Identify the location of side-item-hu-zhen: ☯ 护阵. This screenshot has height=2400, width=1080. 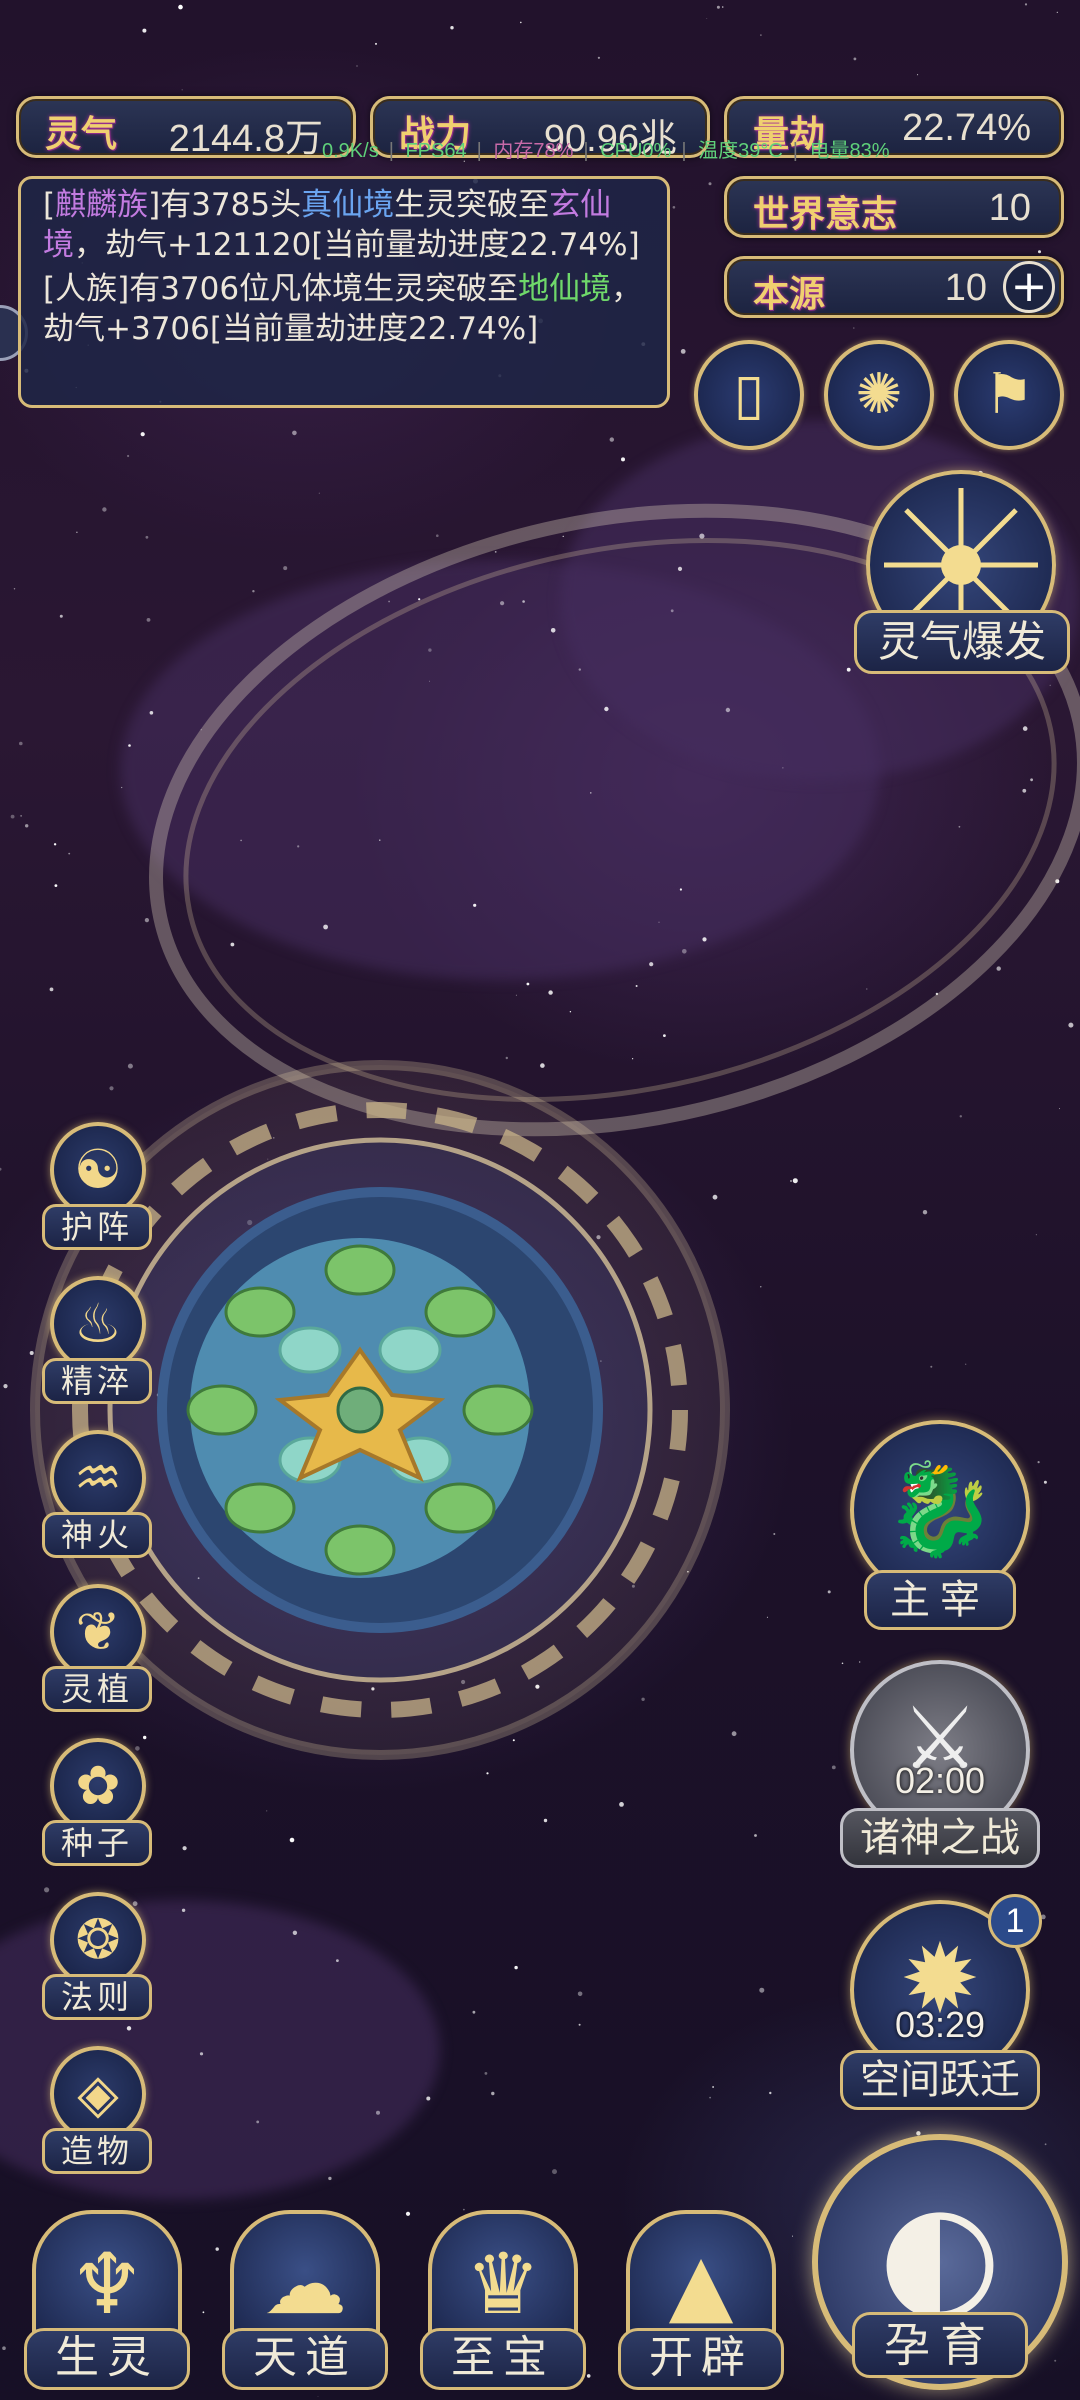
(97, 1196).